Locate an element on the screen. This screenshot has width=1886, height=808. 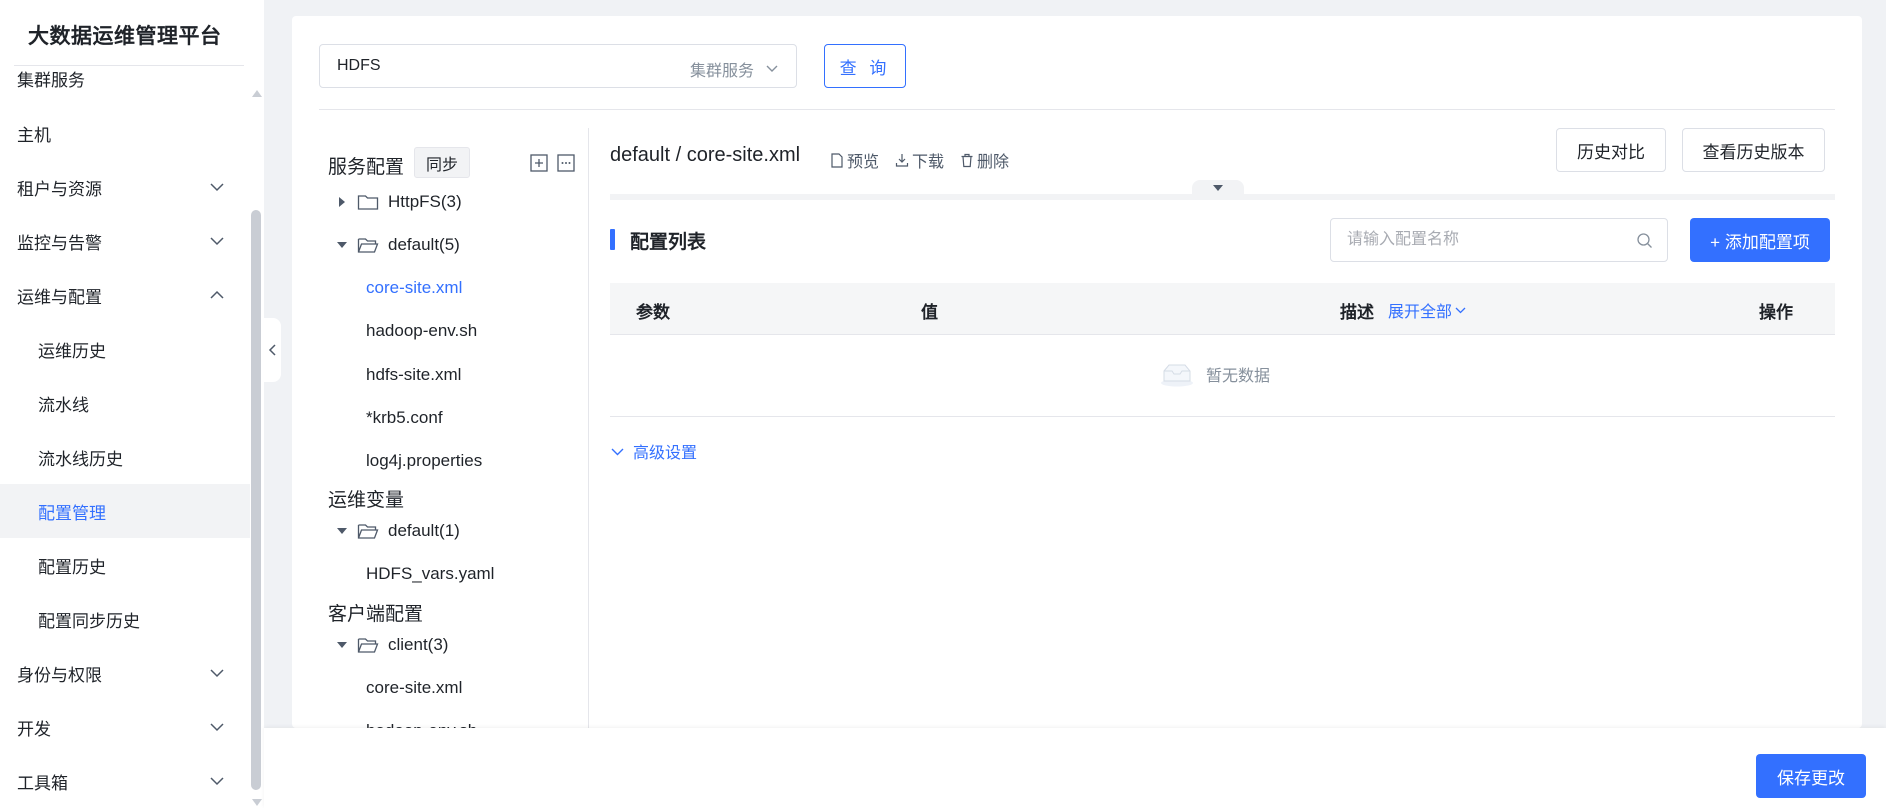
query-button: 查 询 is located at coordinates (865, 66).